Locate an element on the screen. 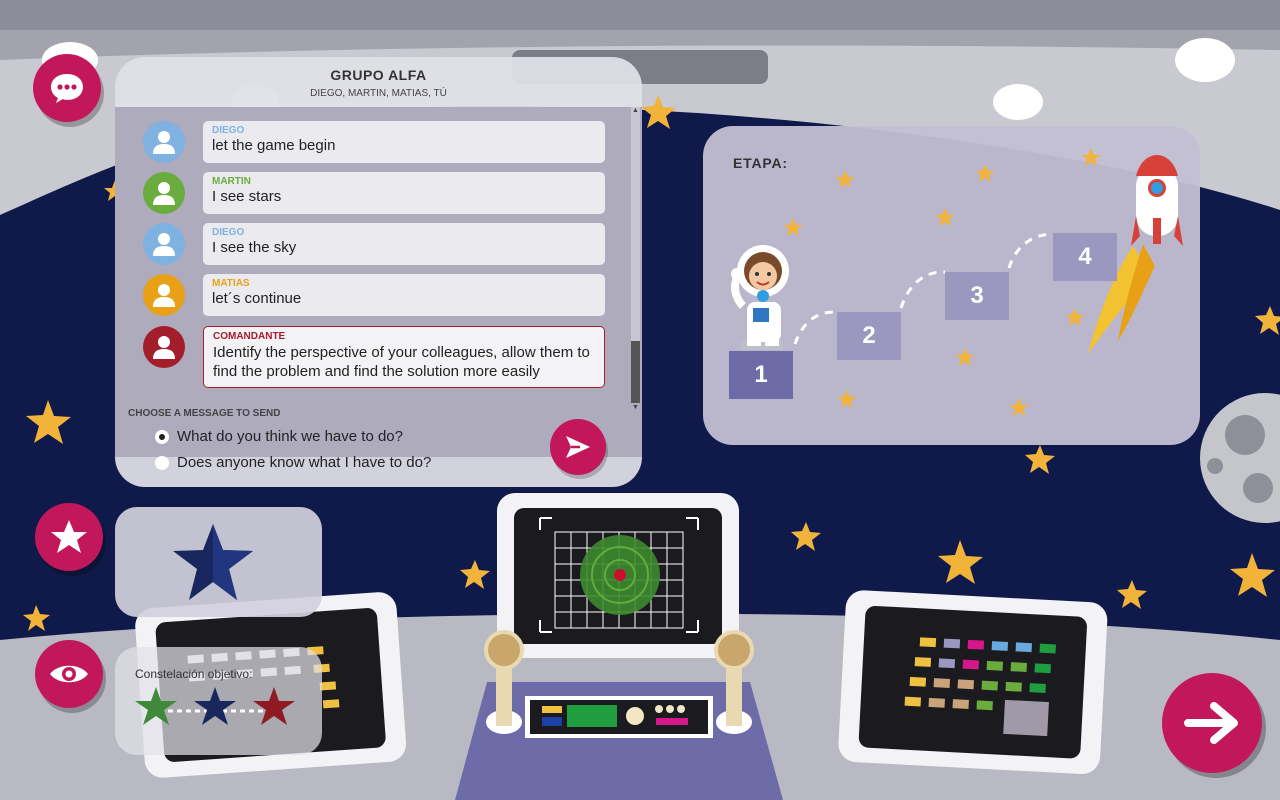 This screenshot has height=800, width=1280. chat-message: DIEGO I see the sky is located at coordinates (378, 243).